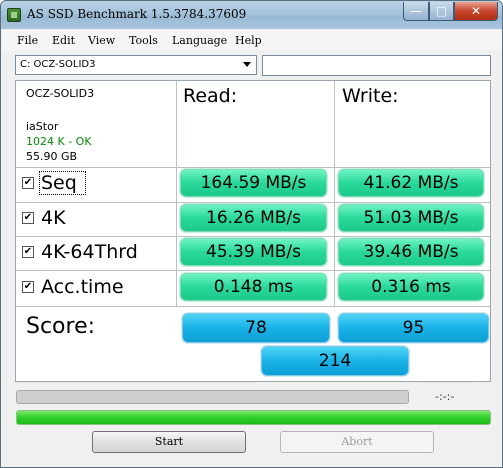 This screenshot has height=468, width=503. What do you see at coordinates (27, 40) in the screenshot?
I see `menu-file: File` at bounding box center [27, 40].